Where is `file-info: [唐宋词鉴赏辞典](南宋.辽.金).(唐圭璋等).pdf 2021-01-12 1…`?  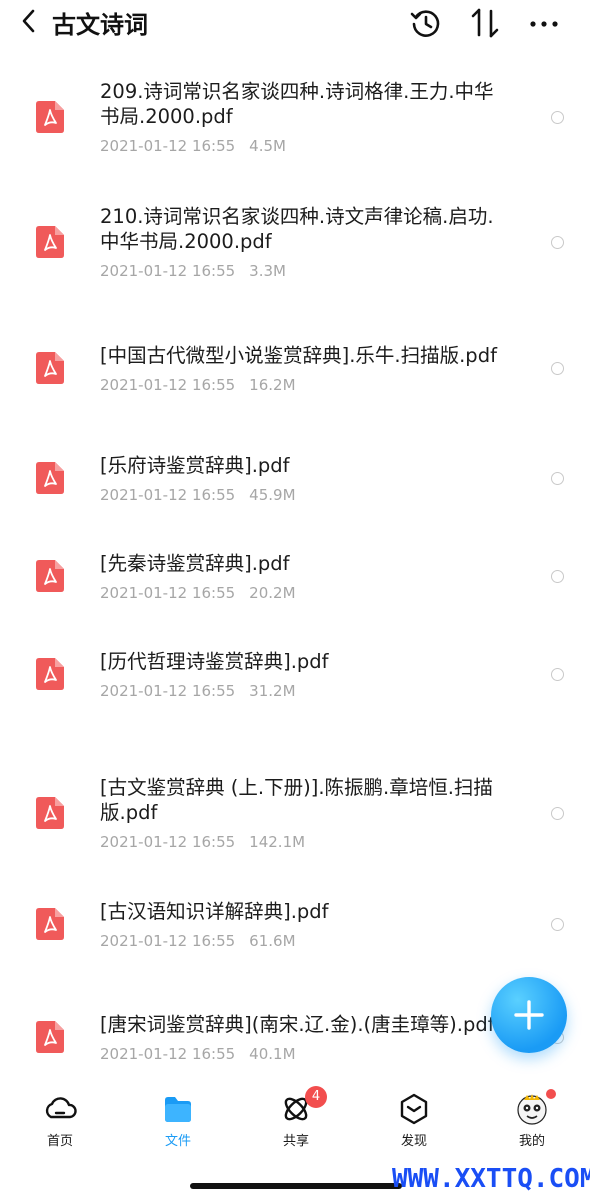
file-info: [唐宋词鉴赏辞典](南宋.辽.金).(唐圭璋等).pdf 2021-01-12 1… is located at coordinates (300, 1037).